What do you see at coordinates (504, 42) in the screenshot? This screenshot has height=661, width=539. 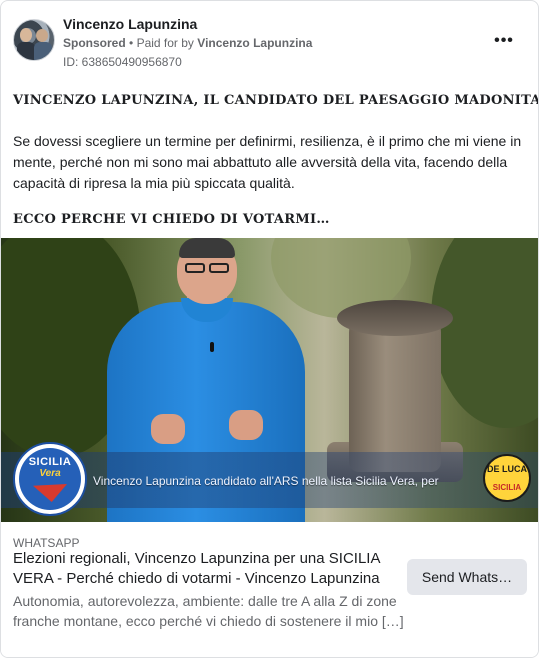 I see `more-options-icon: •••` at bounding box center [504, 42].